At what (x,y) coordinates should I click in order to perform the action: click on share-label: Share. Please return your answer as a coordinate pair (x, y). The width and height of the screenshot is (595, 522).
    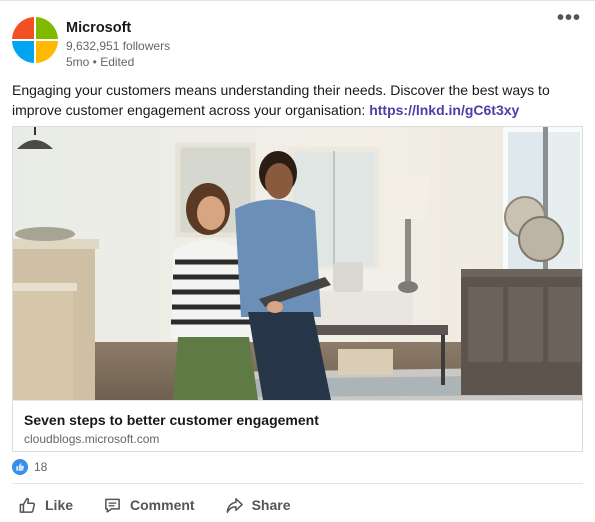
    Looking at the image, I should click on (271, 505).